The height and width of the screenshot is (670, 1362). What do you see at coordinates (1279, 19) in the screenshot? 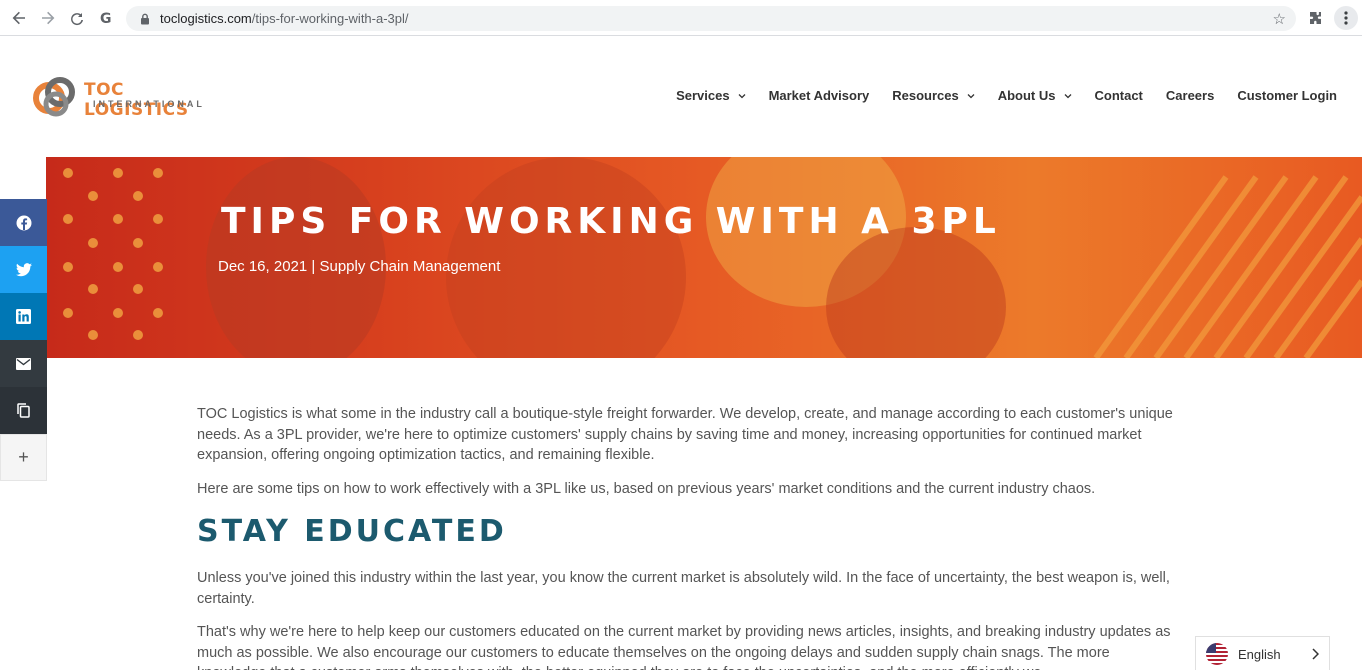
I see `bookmark-star-icon: ☆` at bounding box center [1279, 19].